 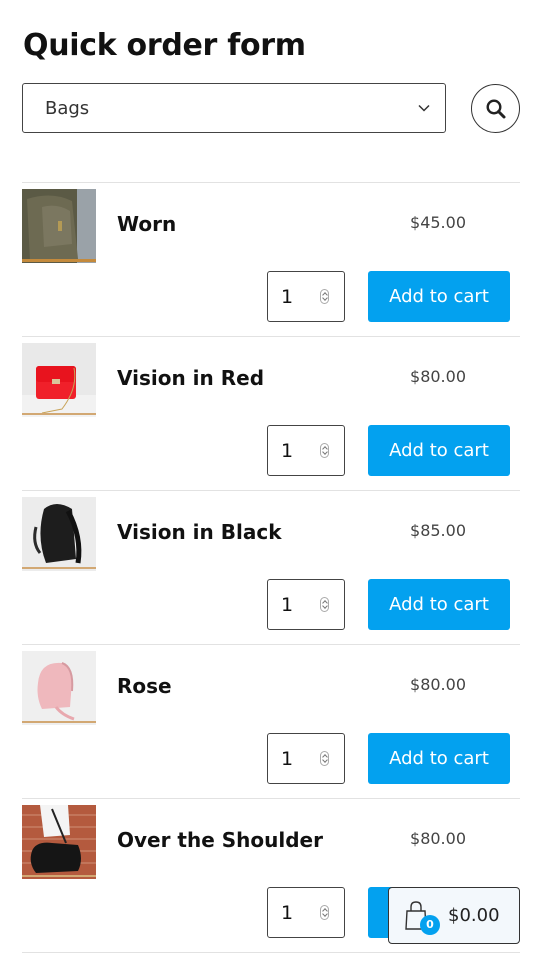 I want to click on mini-cart-button: 0 $0.00, so click(x=454, y=915).